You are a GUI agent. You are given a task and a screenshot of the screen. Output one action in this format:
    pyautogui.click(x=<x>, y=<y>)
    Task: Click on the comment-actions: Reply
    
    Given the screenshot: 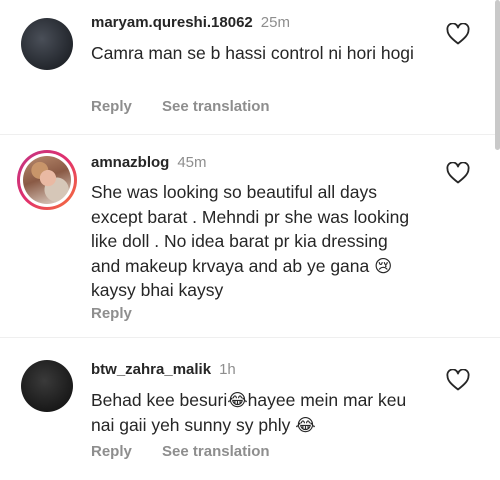 What is the action you would take?
    pyautogui.click(x=111, y=313)
    